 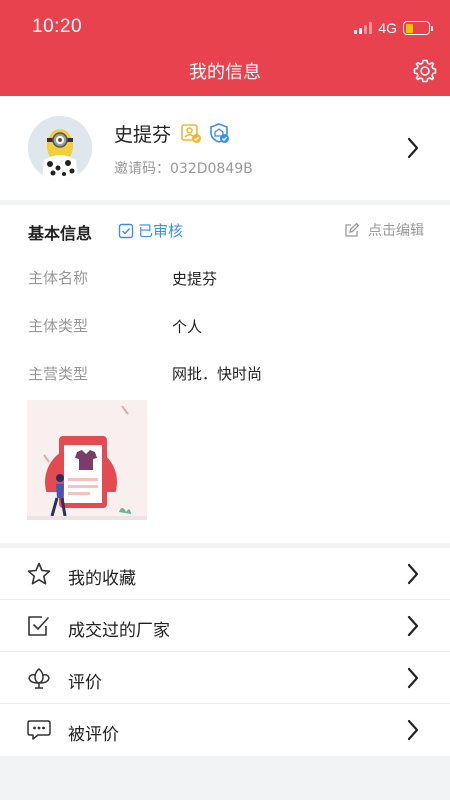 What do you see at coordinates (195, 279) in the screenshot?
I see `entity-name-value: 史提芬` at bounding box center [195, 279].